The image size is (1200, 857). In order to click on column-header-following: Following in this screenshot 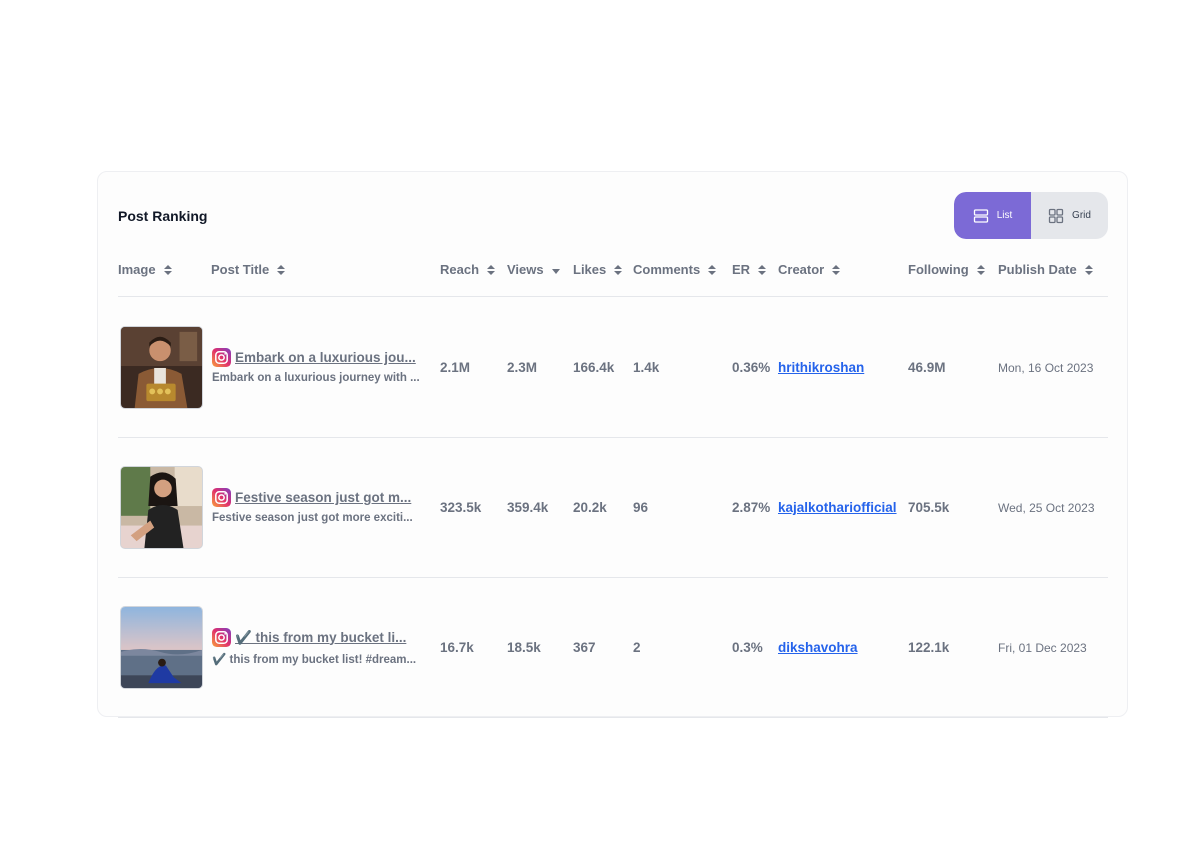, I will do `click(946, 269)`.